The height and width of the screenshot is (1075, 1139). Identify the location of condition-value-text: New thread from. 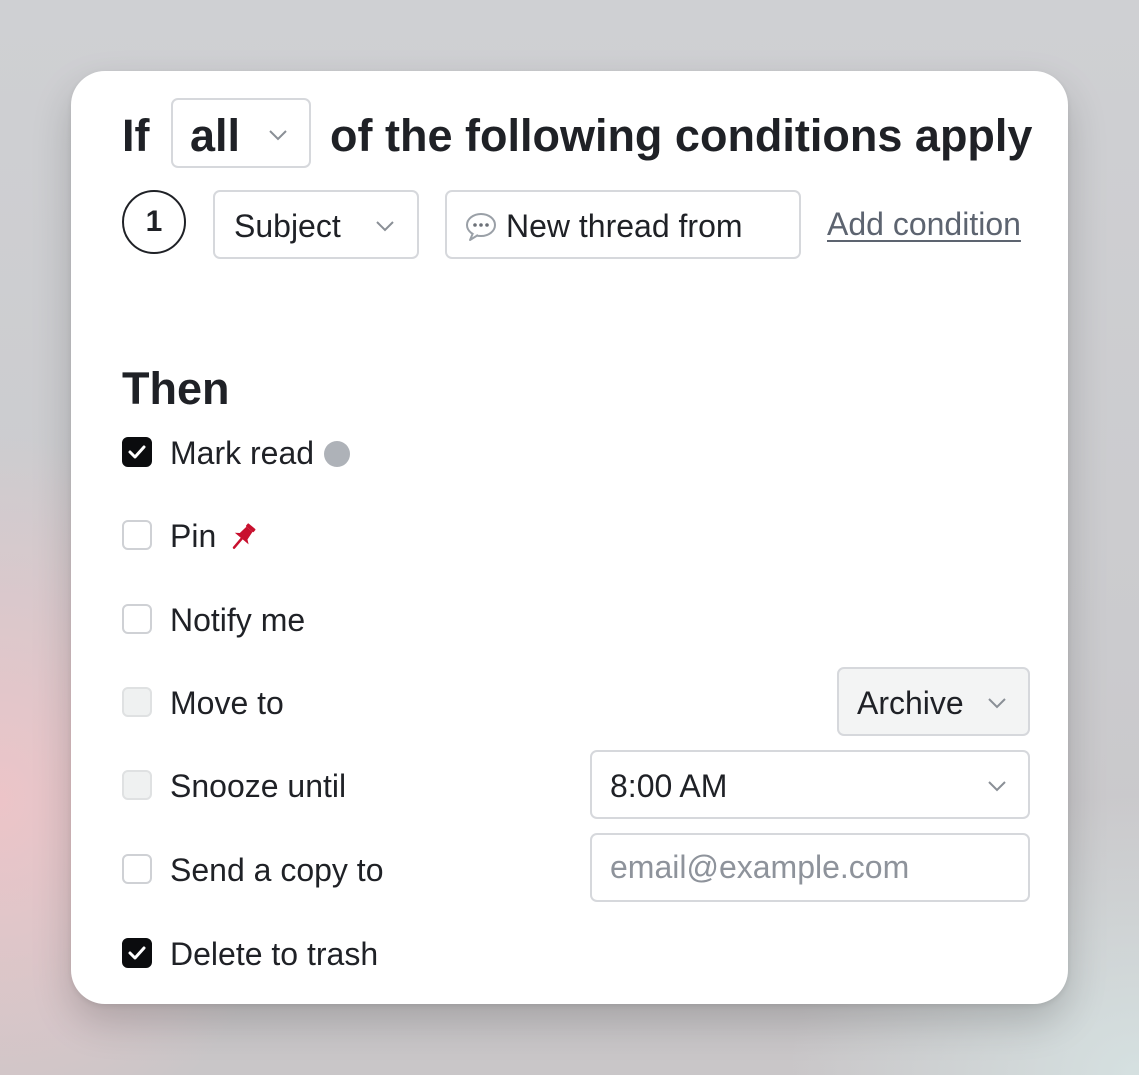
(624, 226).